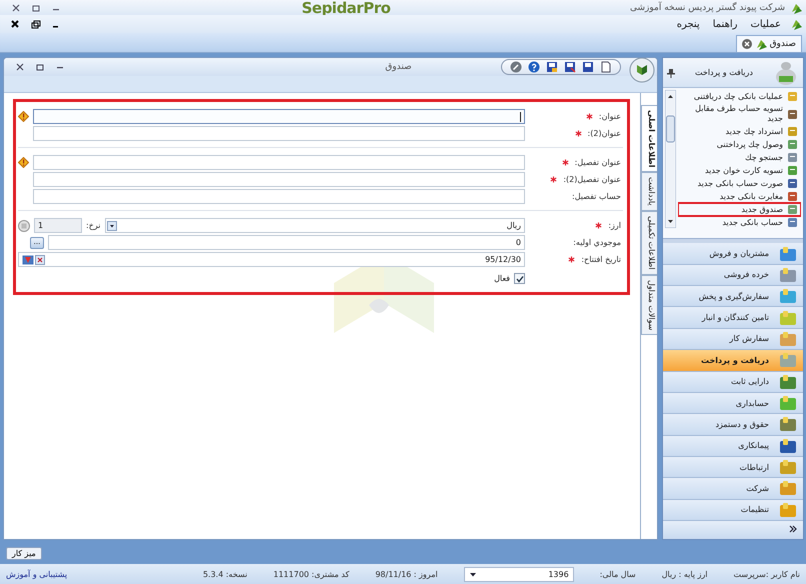  What do you see at coordinates (739, 223) in the screenshot?
I see `task-item: حساب بانکی جدید` at bounding box center [739, 223].